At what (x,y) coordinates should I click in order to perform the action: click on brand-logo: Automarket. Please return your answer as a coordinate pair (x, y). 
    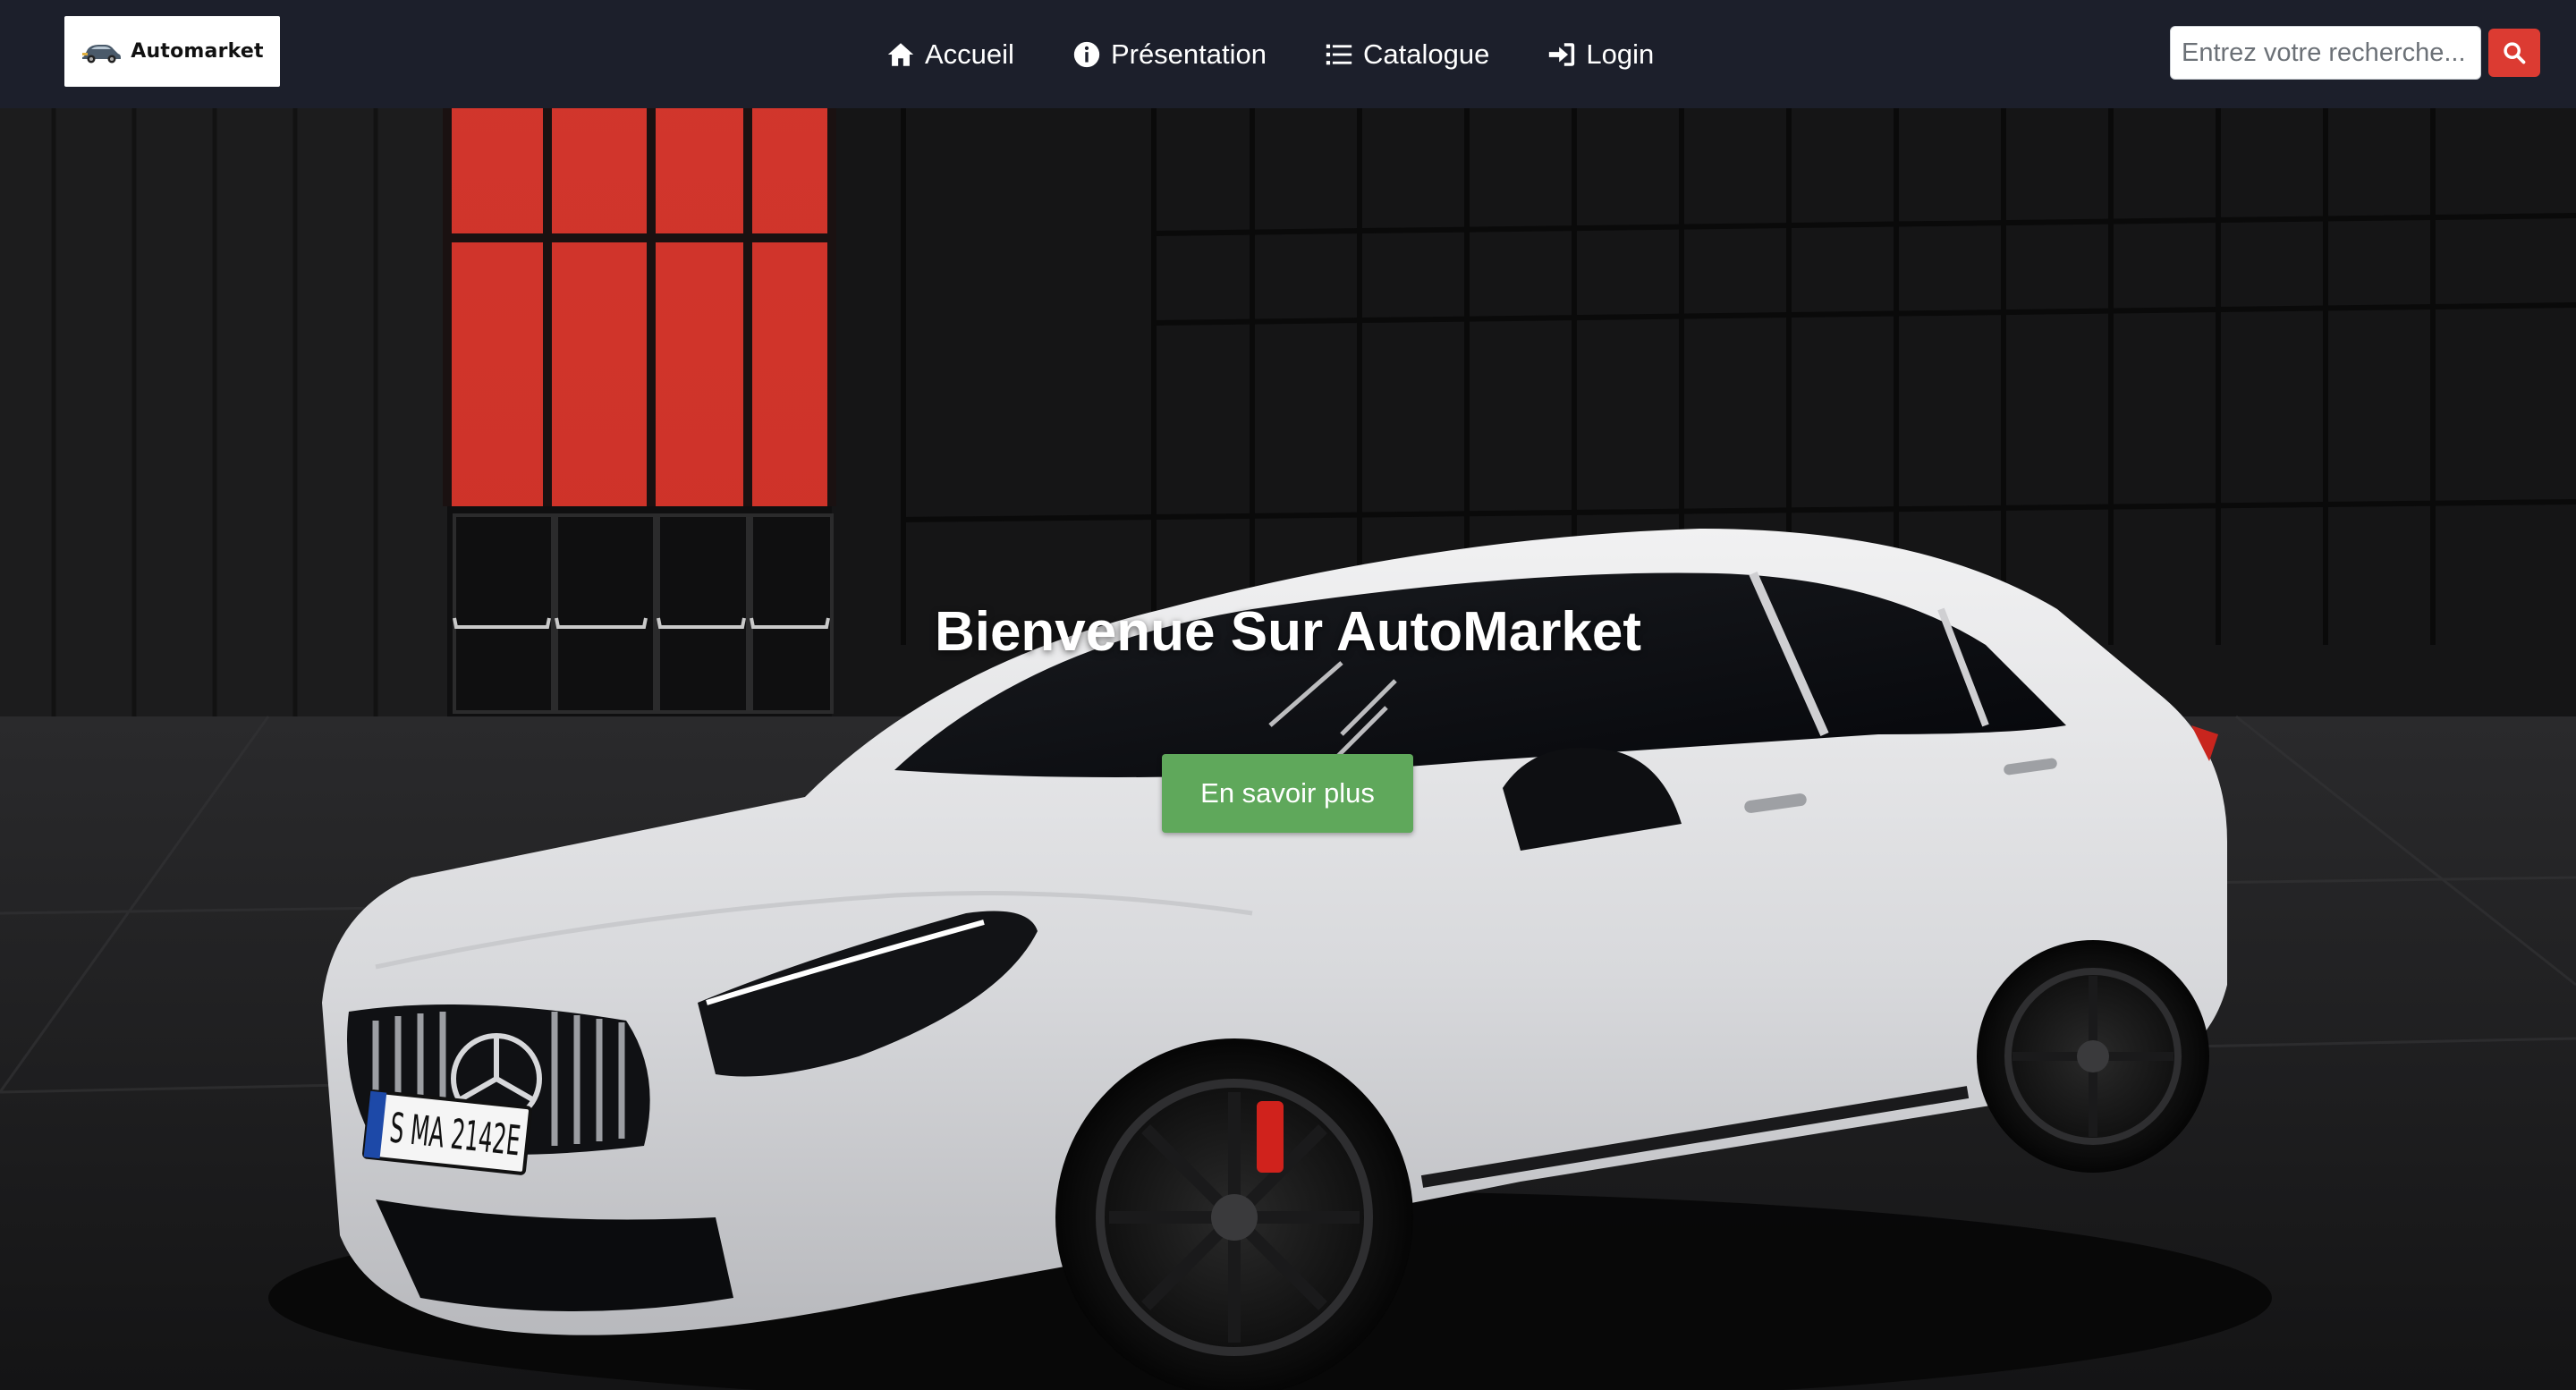
    Looking at the image, I should click on (172, 51).